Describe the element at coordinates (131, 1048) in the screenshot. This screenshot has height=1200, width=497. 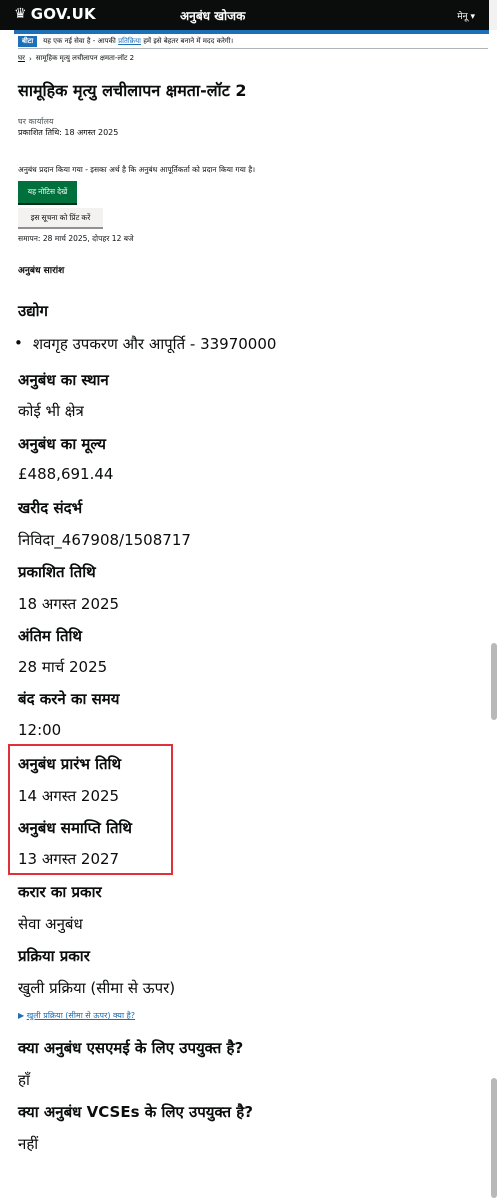
I see `sme-heading: क्या अनुबंध एसएमई के लिए उपयुक्त है?` at that location.